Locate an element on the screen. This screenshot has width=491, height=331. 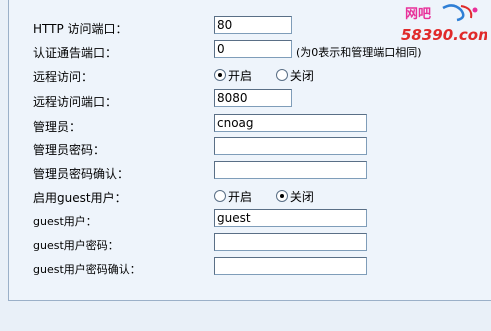
guest-enable-on-radio is located at coordinates (220, 195).